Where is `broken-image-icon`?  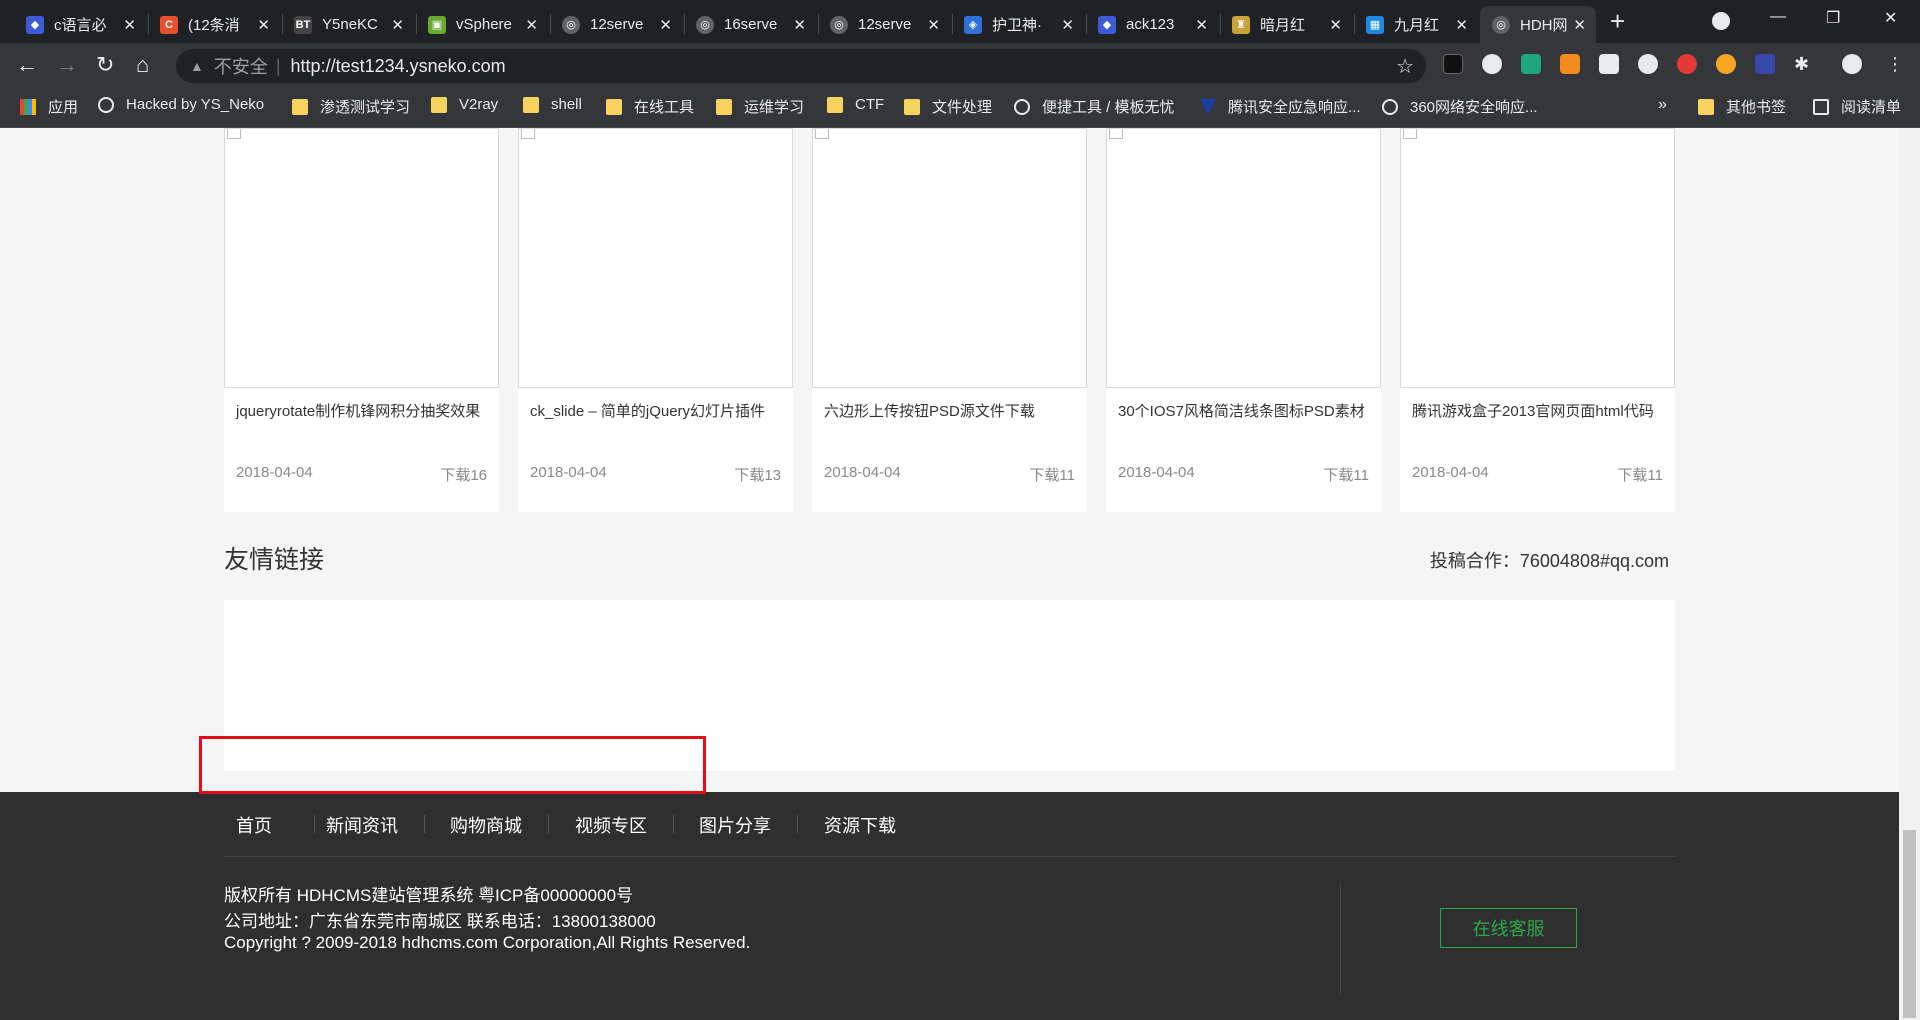
broken-image-icon is located at coordinates (1410, 134).